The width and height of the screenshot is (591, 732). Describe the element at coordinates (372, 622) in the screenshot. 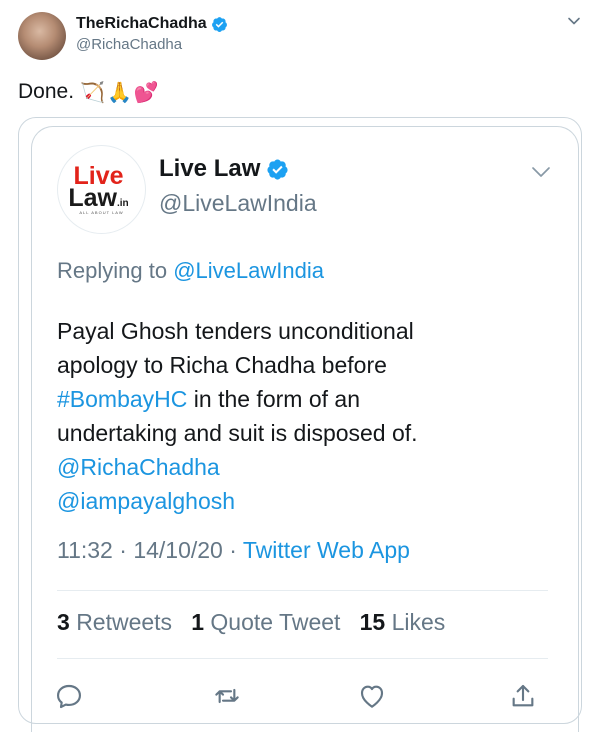

I see `likes-count: 15` at that location.